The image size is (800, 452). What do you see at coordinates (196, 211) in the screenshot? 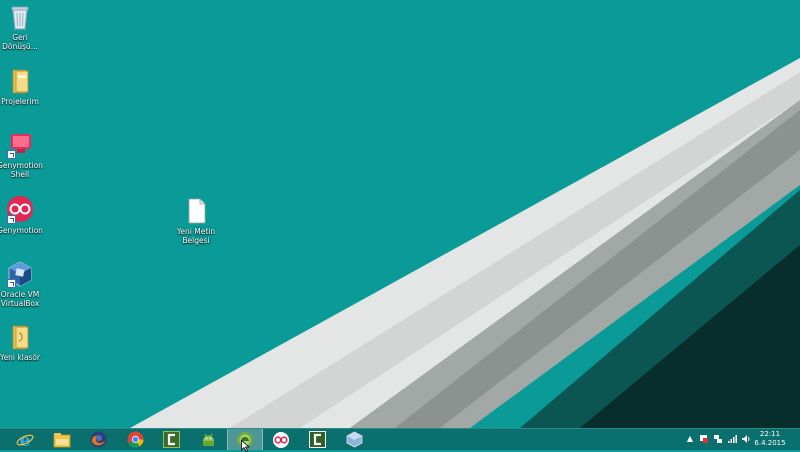
I see `text-file-icon` at bounding box center [196, 211].